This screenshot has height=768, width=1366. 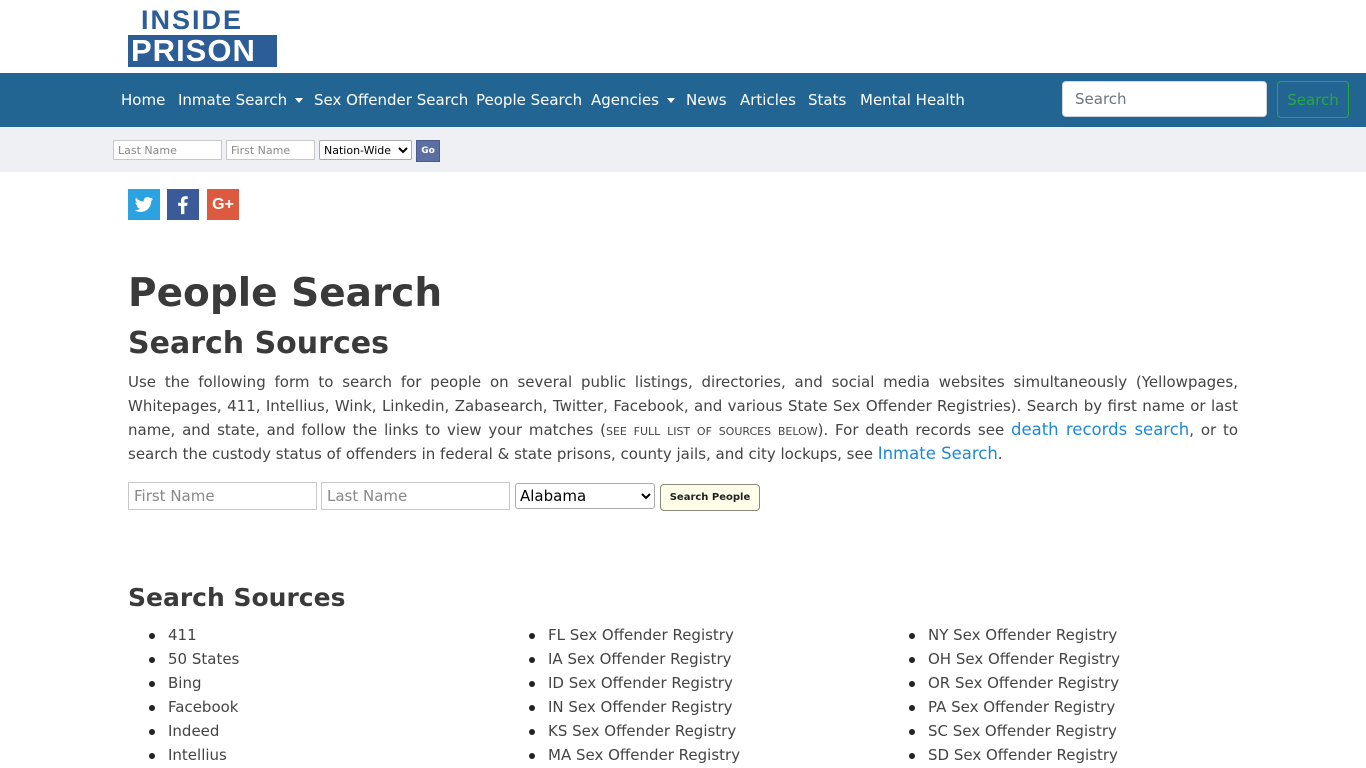 I want to click on last-name-input, so click(x=415, y=496).